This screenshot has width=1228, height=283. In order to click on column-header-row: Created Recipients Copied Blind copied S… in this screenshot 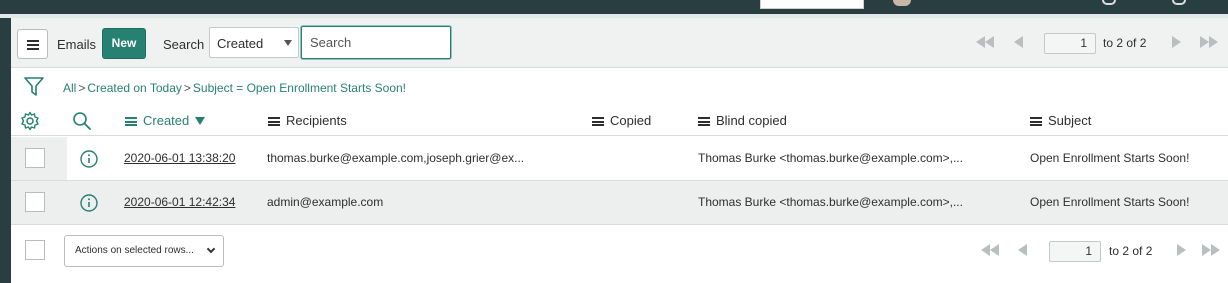, I will do `click(619, 121)`.